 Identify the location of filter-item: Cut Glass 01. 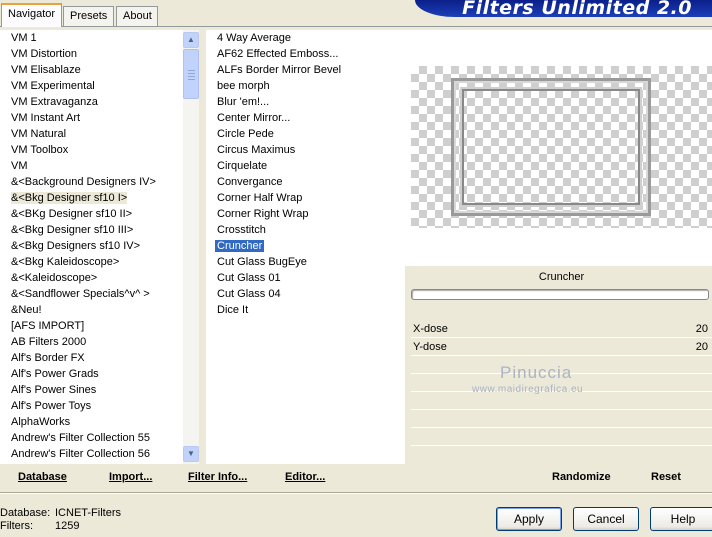
(305, 278).